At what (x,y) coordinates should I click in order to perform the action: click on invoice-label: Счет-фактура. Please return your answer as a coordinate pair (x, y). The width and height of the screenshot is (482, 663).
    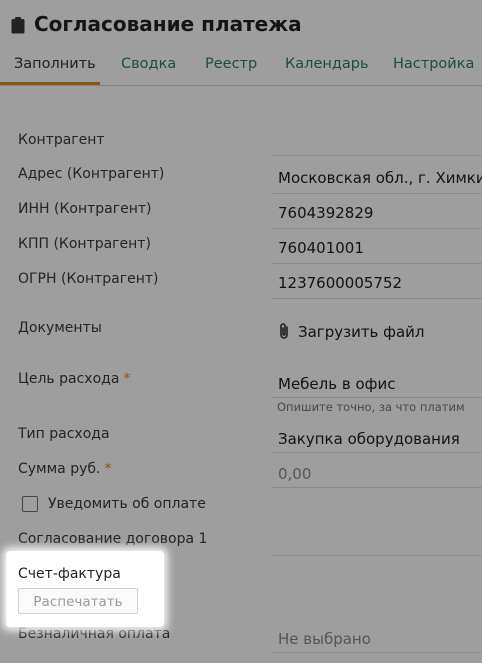
    Looking at the image, I should click on (69, 574).